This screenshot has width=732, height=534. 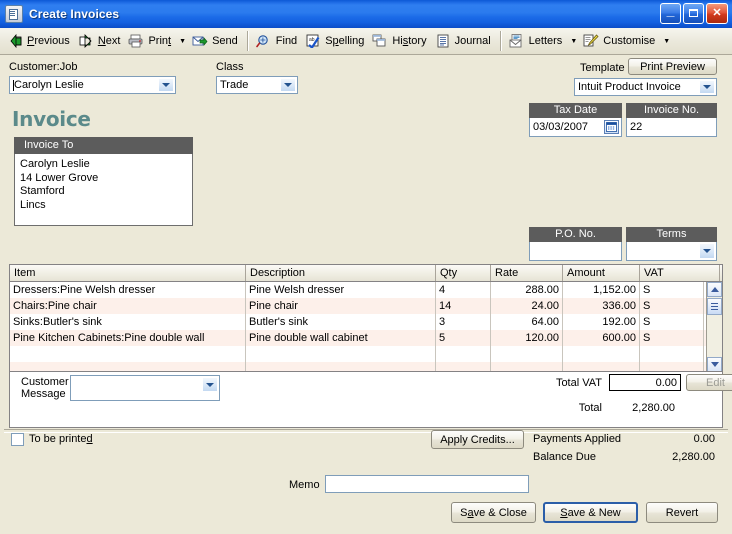 I want to click on scroll-up-arrow-icon, so click(x=714, y=289).